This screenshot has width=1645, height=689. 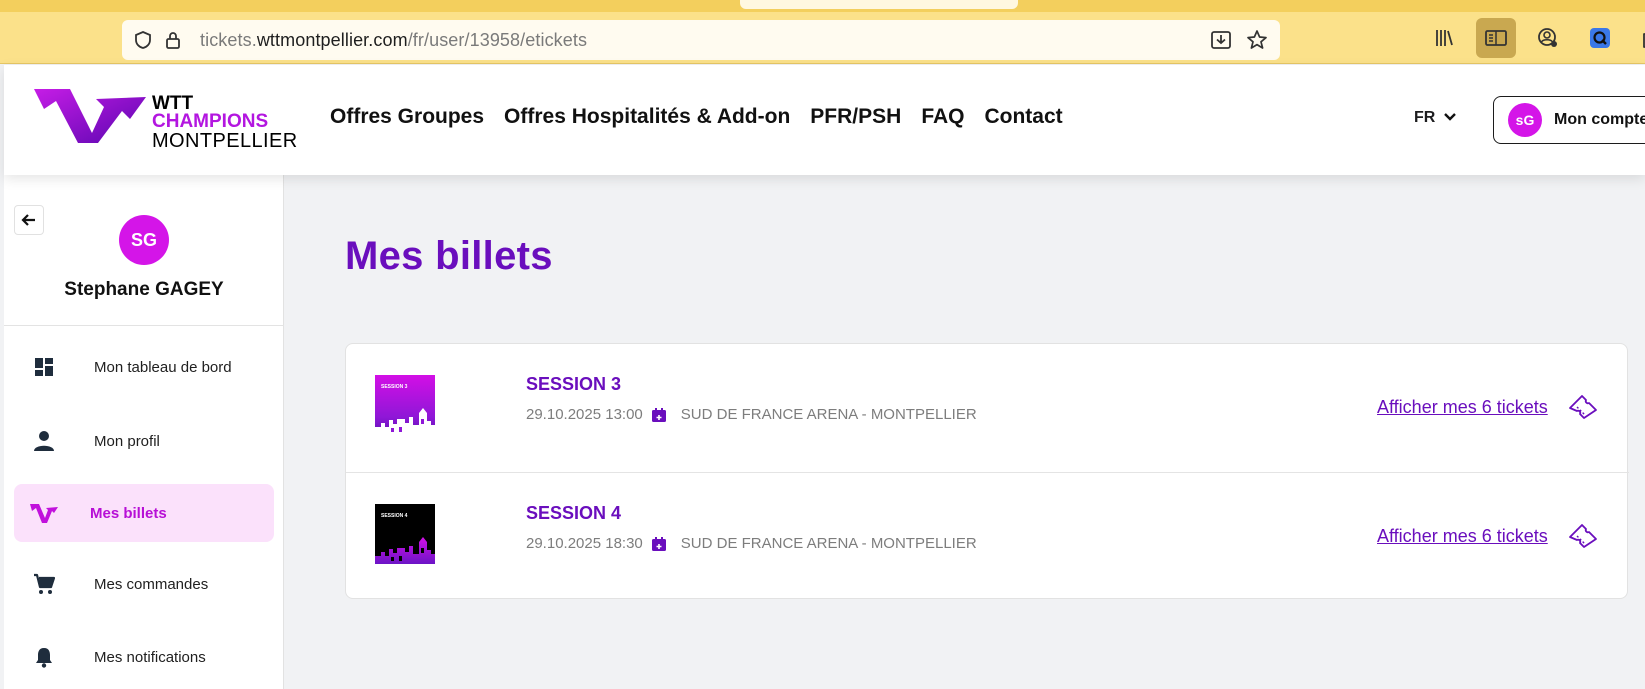 I want to click on logo-line-champions: CHAMPIONS, so click(x=210, y=121).